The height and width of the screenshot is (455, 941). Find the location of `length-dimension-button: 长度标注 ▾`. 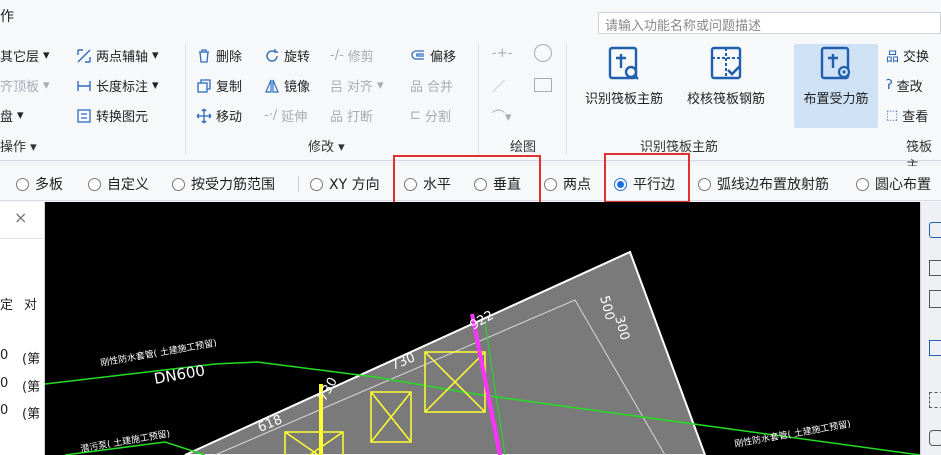

length-dimension-button: 长度标注 ▾ is located at coordinates (117, 85).